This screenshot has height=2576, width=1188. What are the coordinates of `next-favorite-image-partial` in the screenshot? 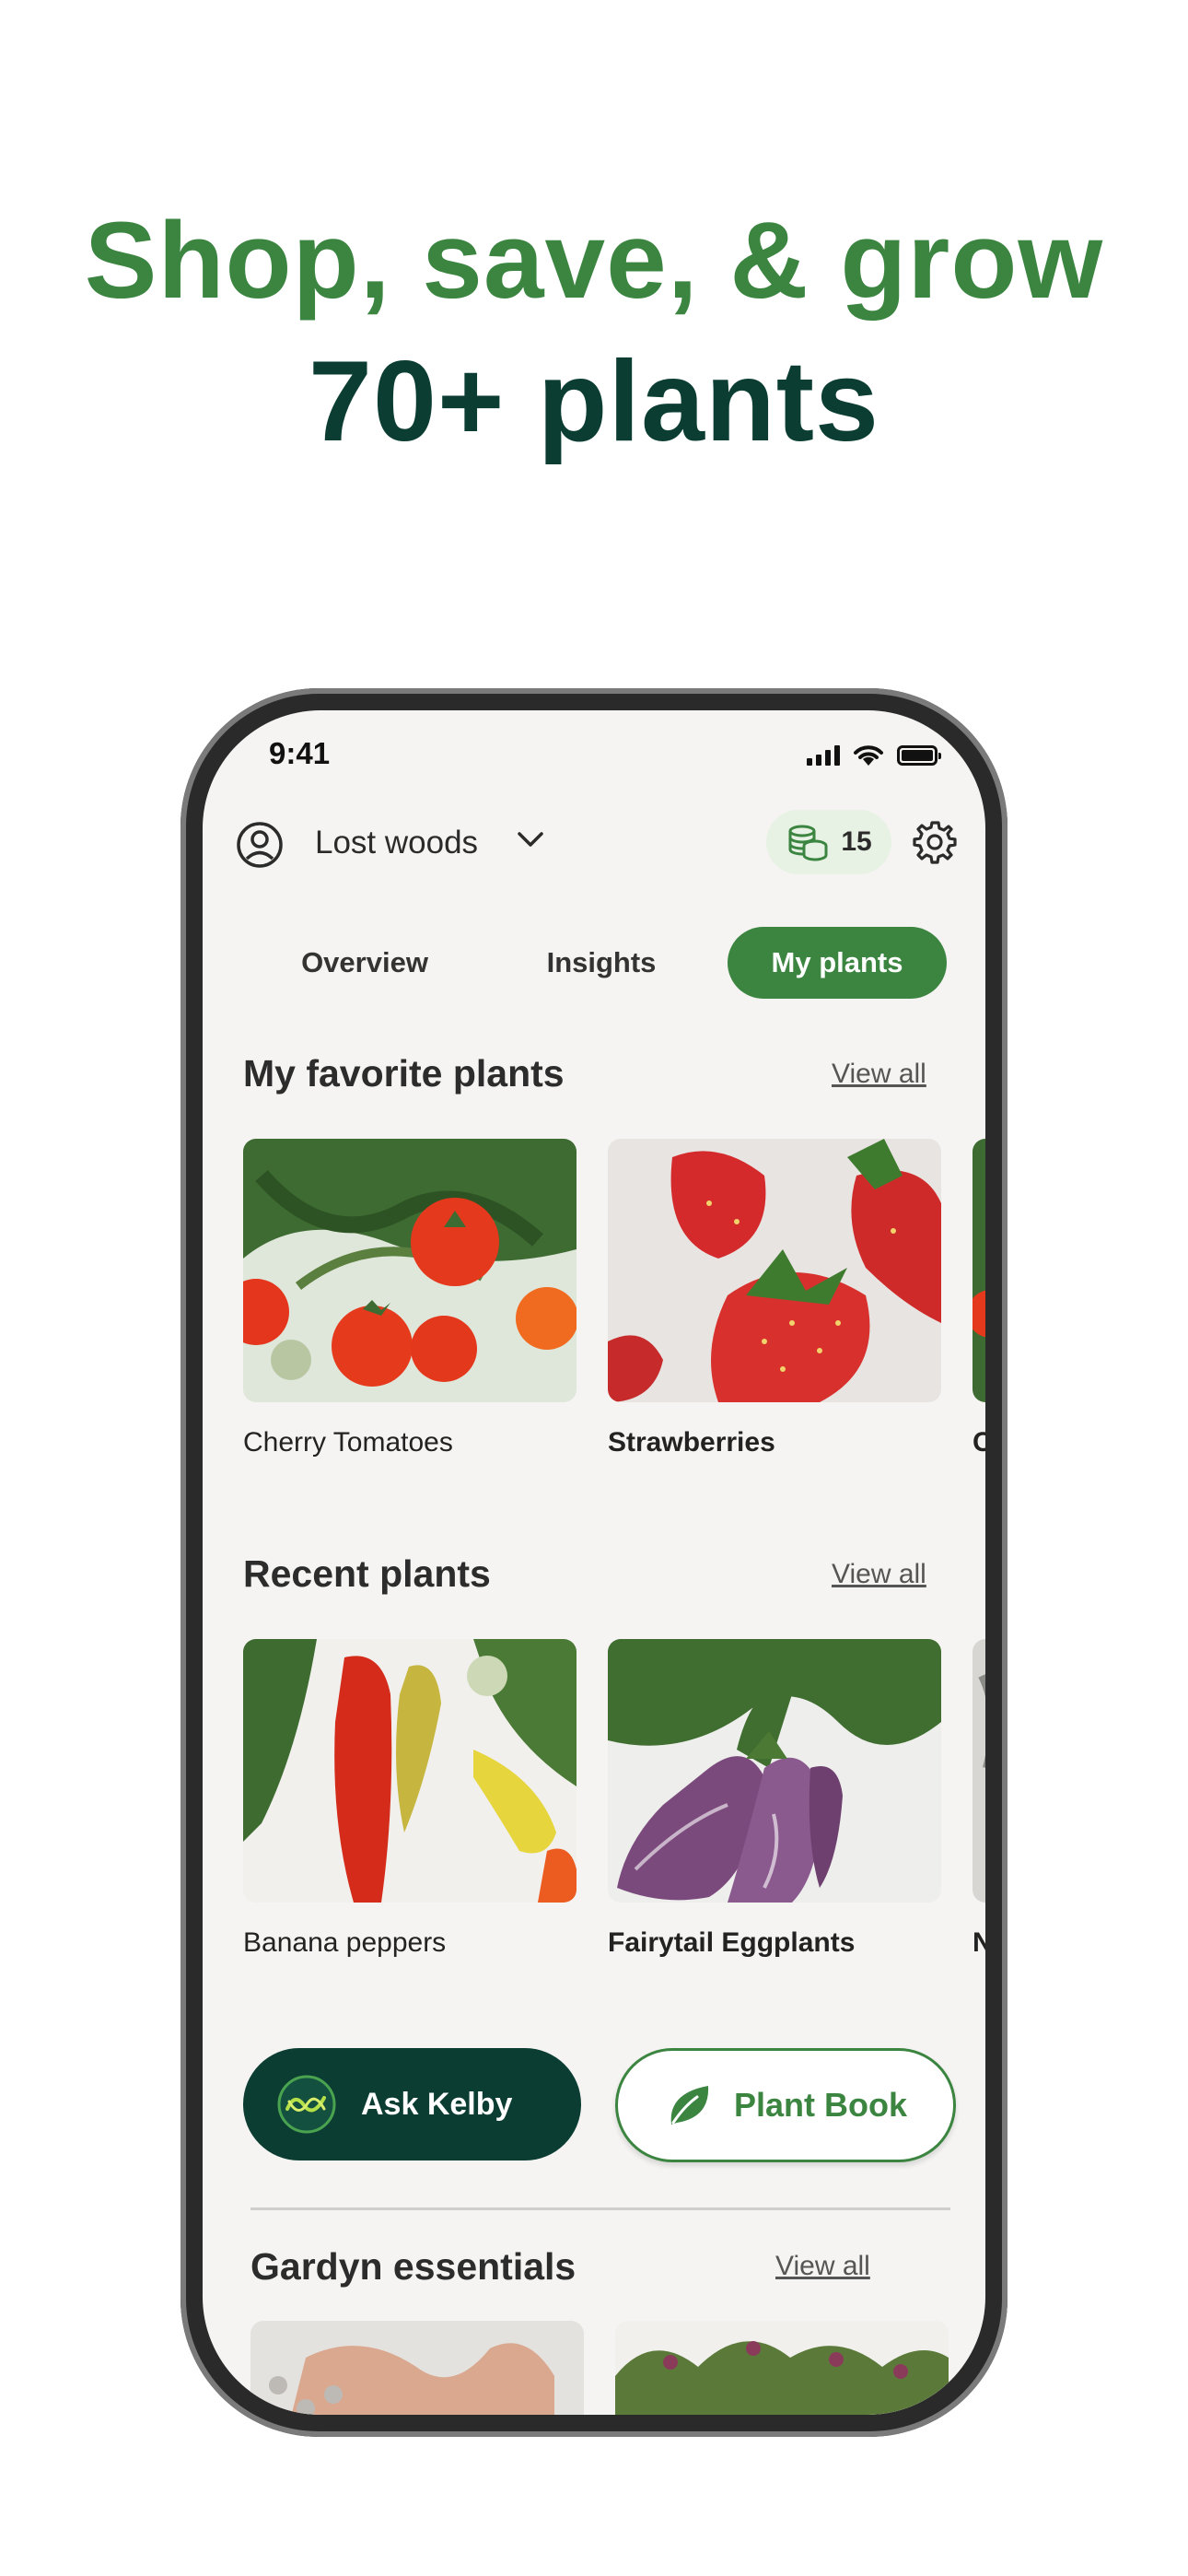 It's located at (979, 1270).